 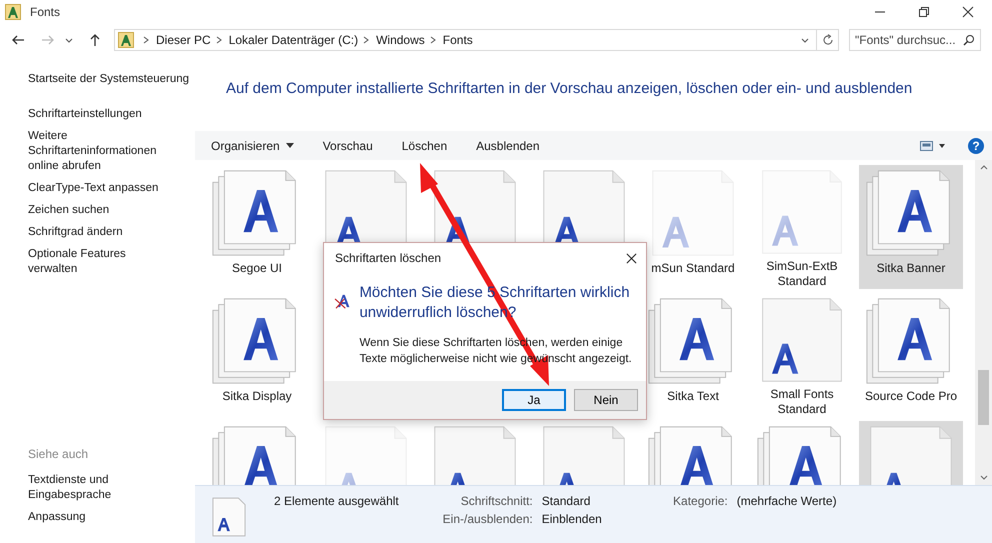 I want to click on toolbar-button: Organisieren, so click(x=252, y=145).